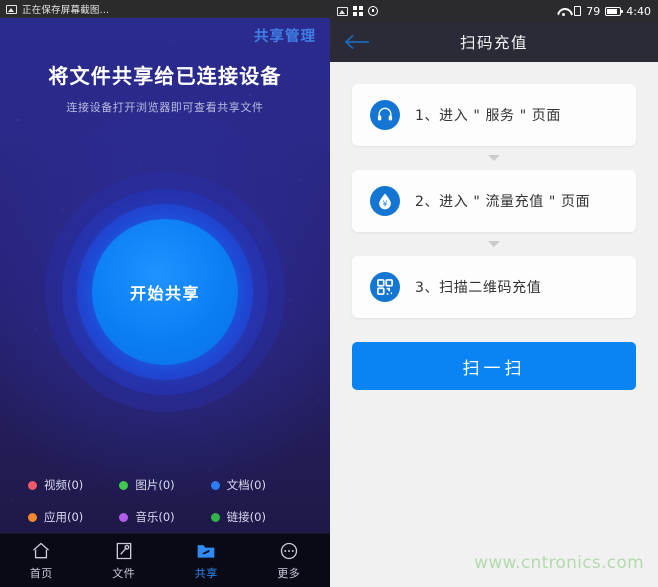  Describe the element at coordinates (385, 287) in the screenshot. I see `qrcode-icon` at that location.